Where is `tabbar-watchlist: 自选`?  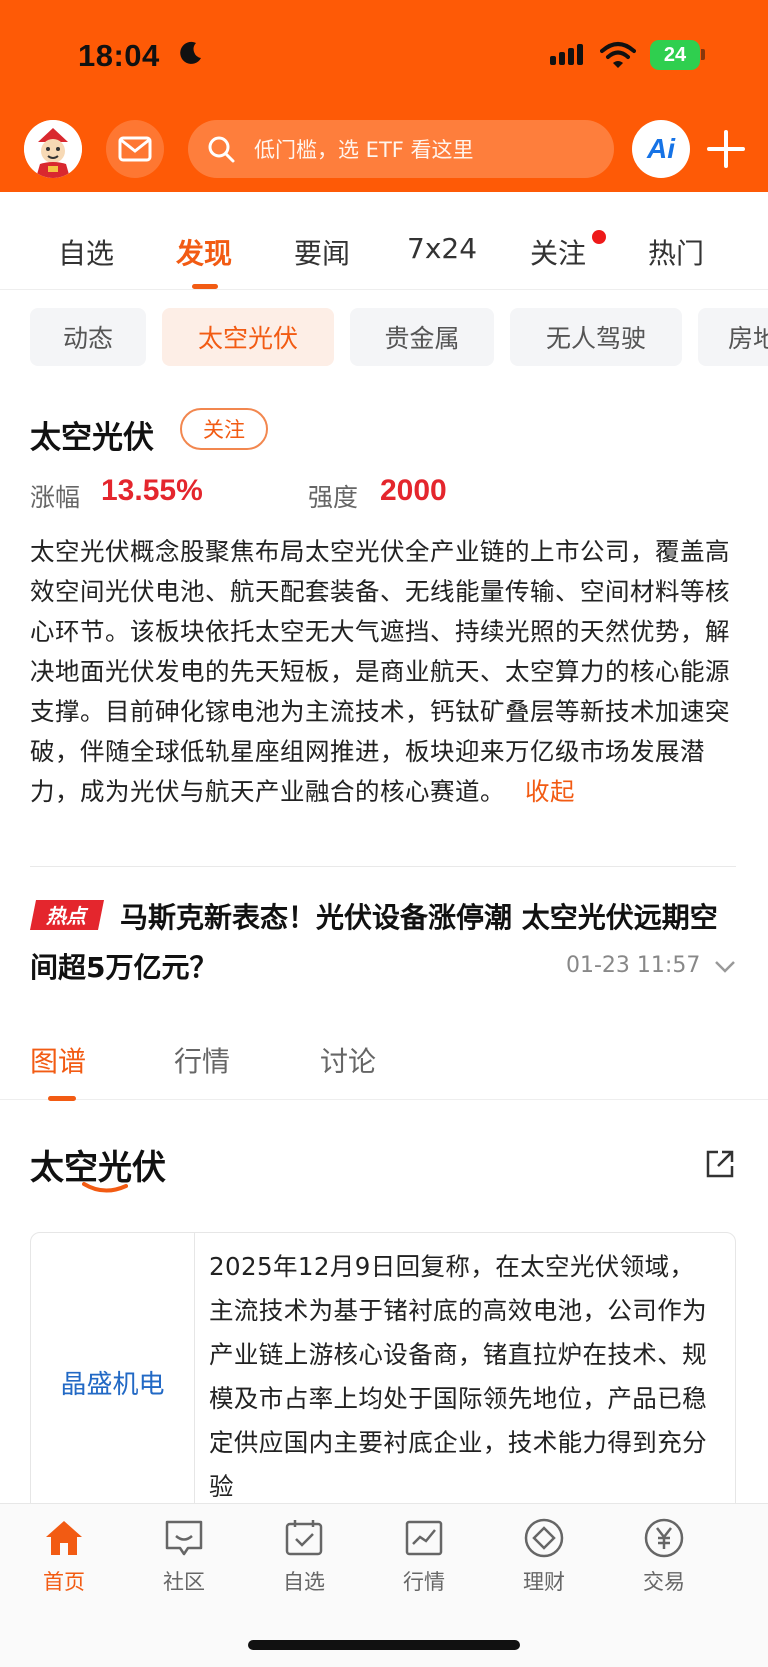 tabbar-watchlist: 自选 is located at coordinates (304, 1556).